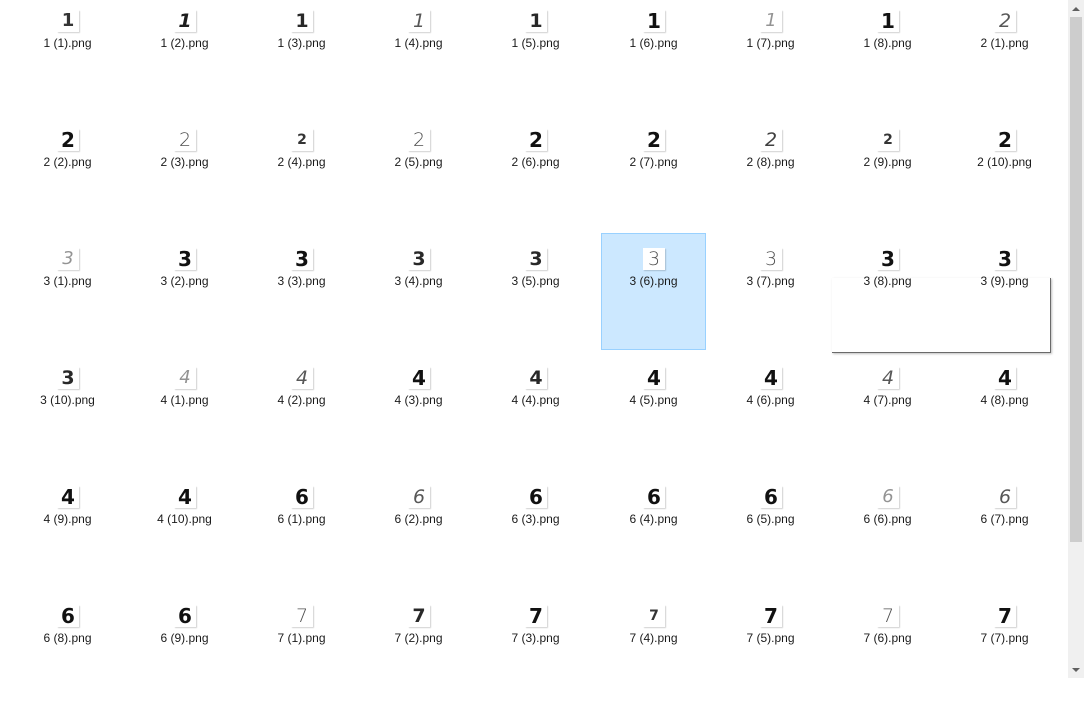 This screenshot has height=713, width=1084. Describe the element at coordinates (653, 291) in the screenshot. I see `file-item: 3 3 (6).png` at that location.